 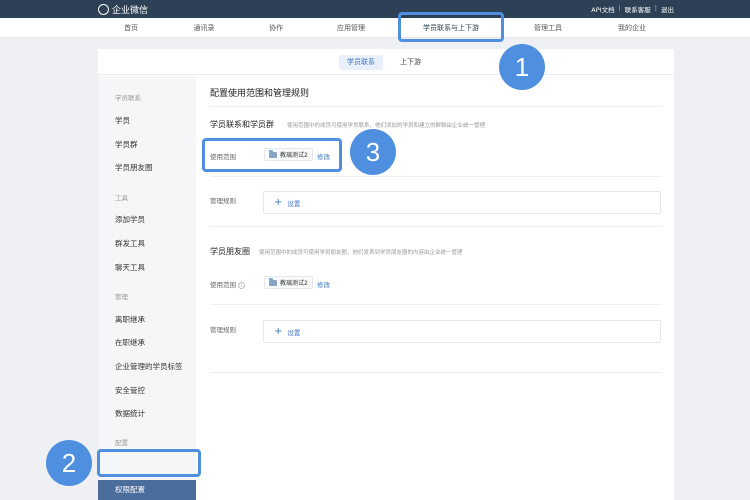 What do you see at coordinates (375, 28) in the screenshot?
I see `main-nav: 首页 通讯录 协作 应用管理 学员联系与上下游 管理工具 我的企业` at bounding box center [375, 28].